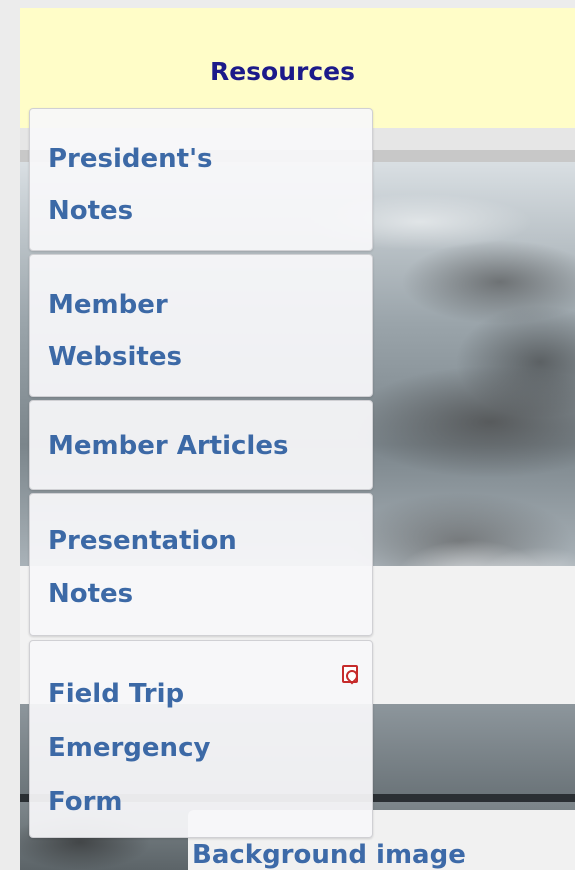 The width and height of the screenshot is (575, 870). Describe the element at coordinates (108, 305) in the screenshot. I see `menu-item-label: Member` at that location.